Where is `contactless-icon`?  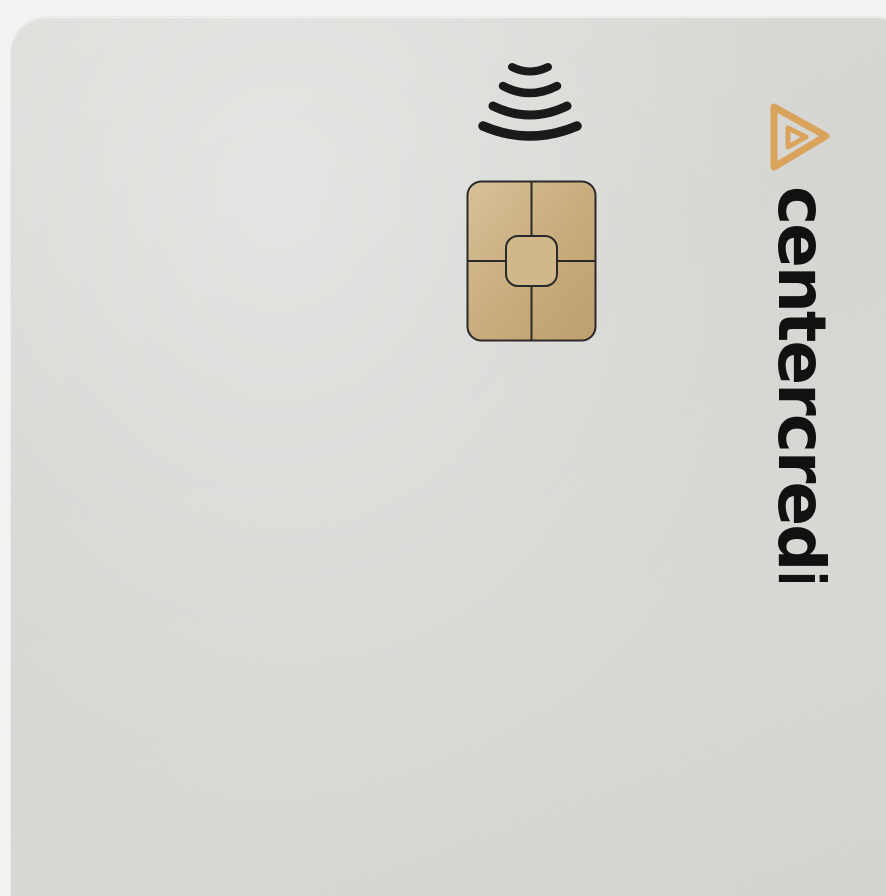
contactless-icon is located at coordinates (530, 102).